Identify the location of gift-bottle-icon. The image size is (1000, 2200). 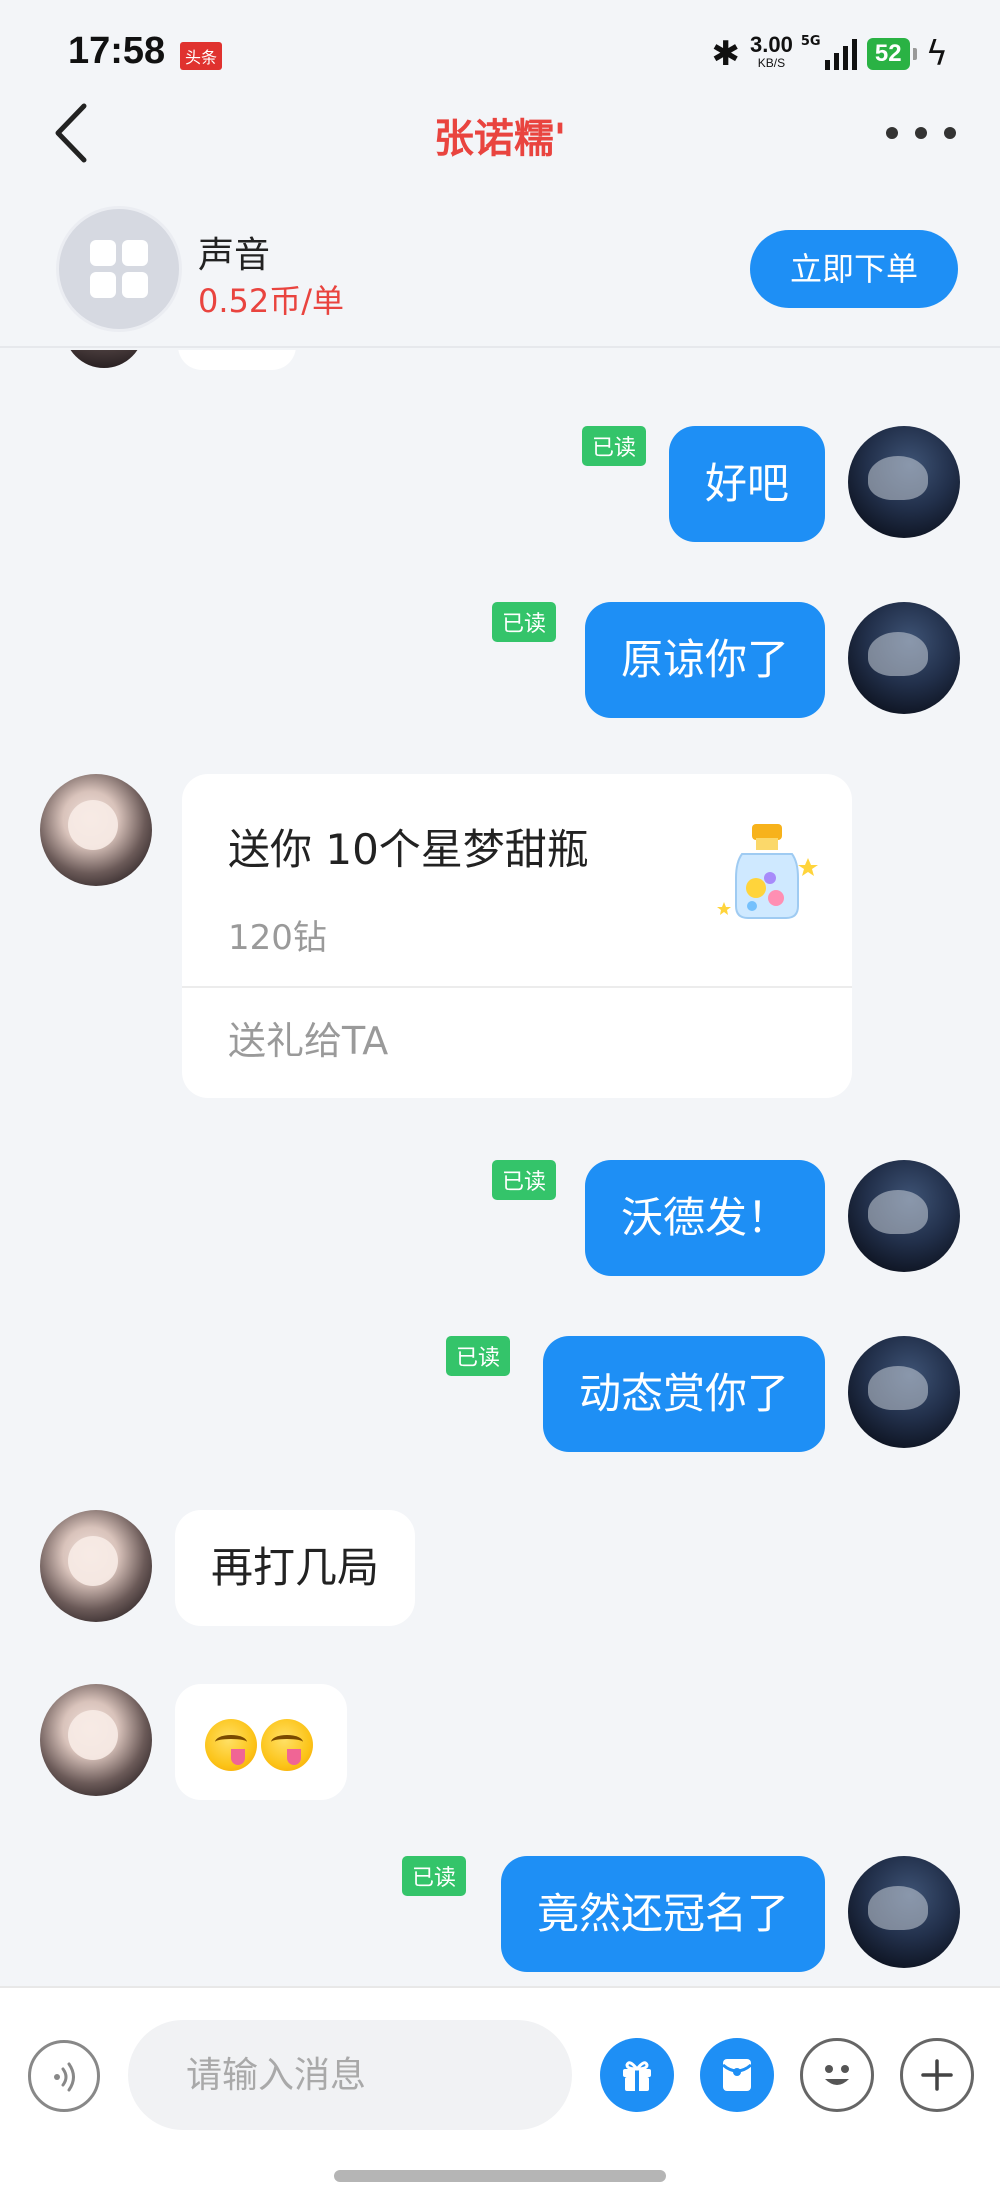
(767, 871).